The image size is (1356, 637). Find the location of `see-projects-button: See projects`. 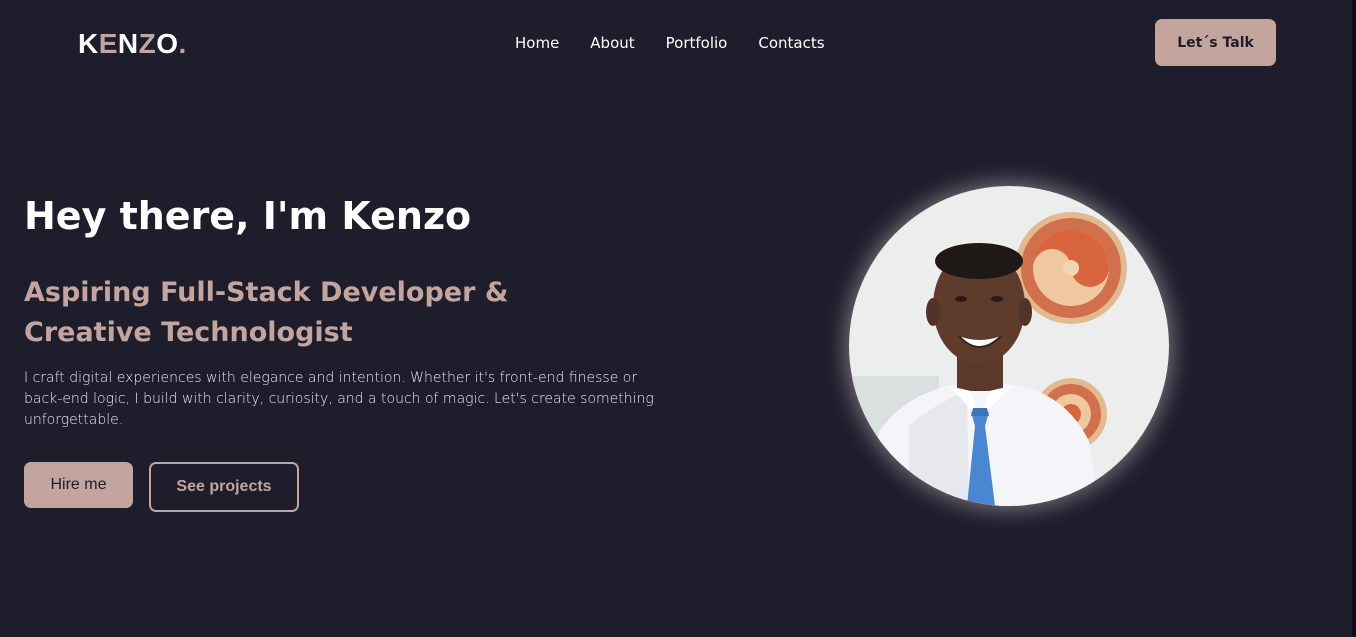

see-projects-button: See projects is located at coordinates (224, 487).